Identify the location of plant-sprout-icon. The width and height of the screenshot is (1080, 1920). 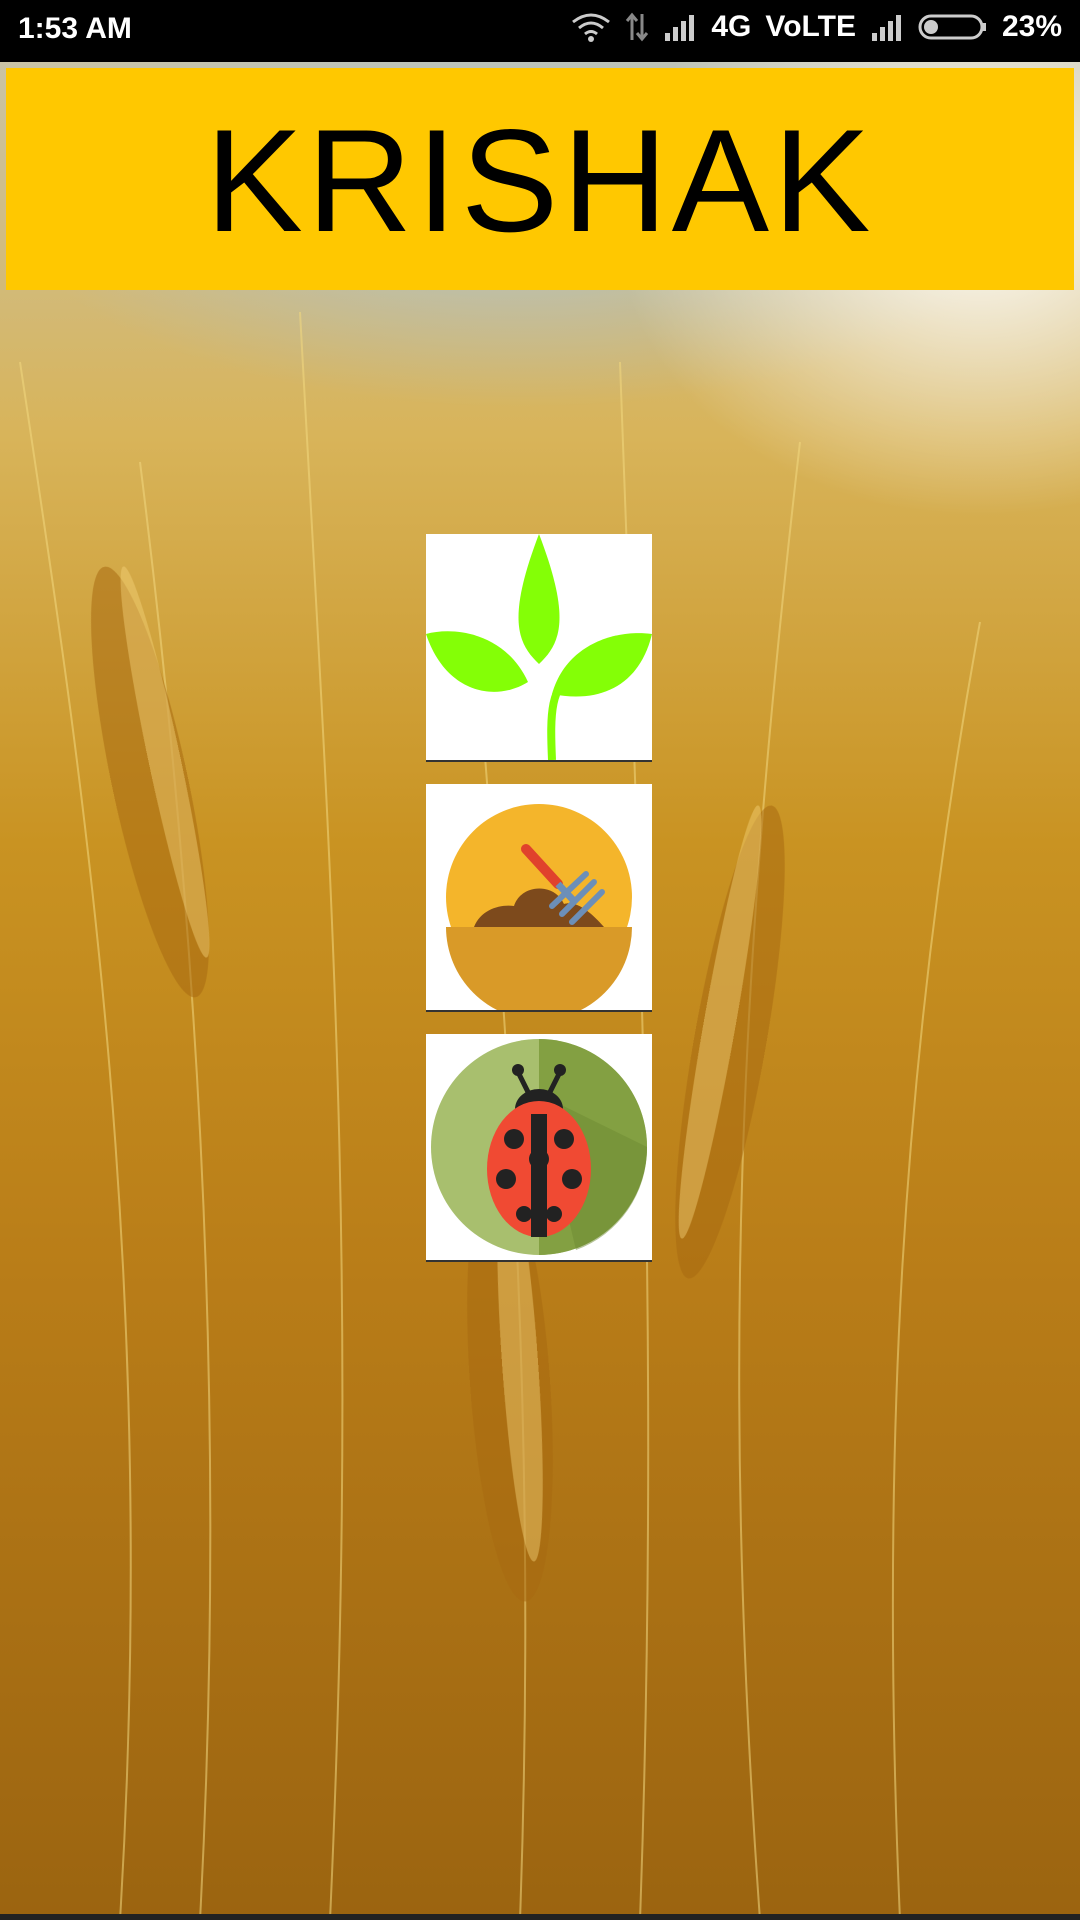
(539, 647).